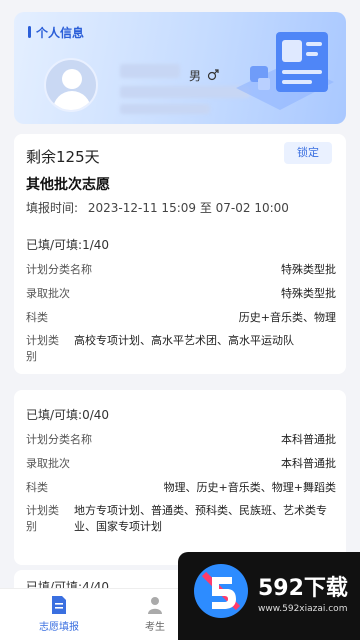  What do you see at coordinates (155, 605) in the screenshot?
I see `user-icon` at bounding box center [155, 605].